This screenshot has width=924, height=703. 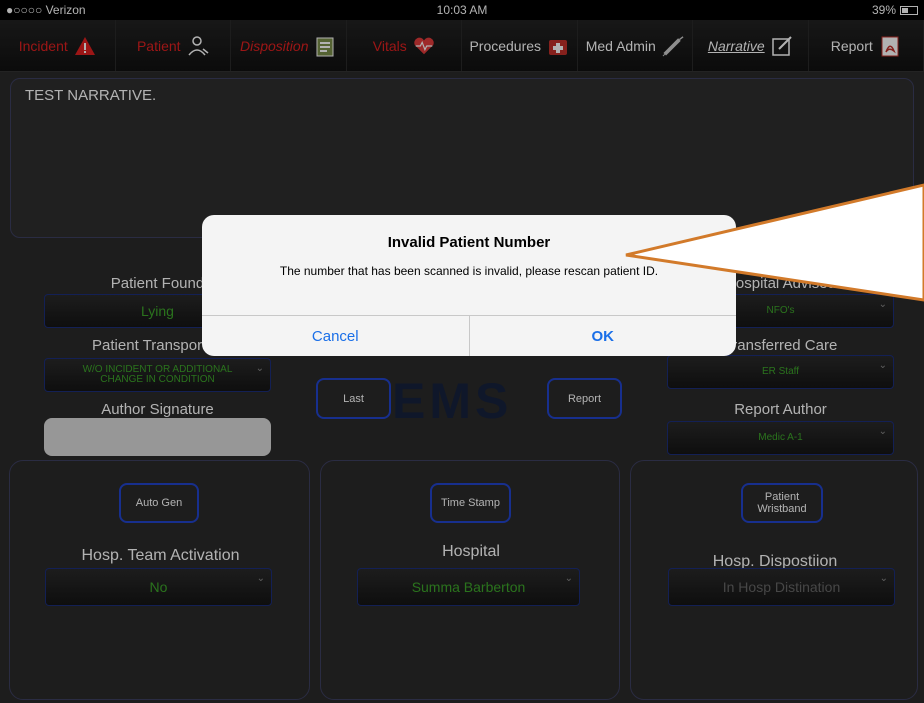 What do you see at coordinates (602, 336) in the screenshot?
I see `ok-button: OK` at bounding box center [602, 336].